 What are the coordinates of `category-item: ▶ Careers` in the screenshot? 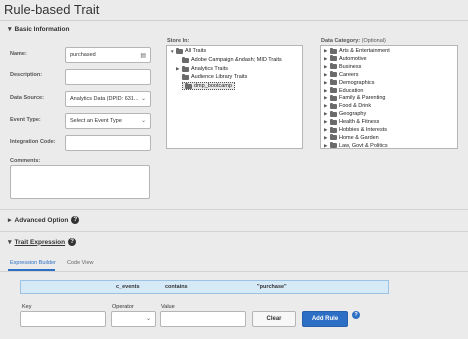 It's located at (341, 74).